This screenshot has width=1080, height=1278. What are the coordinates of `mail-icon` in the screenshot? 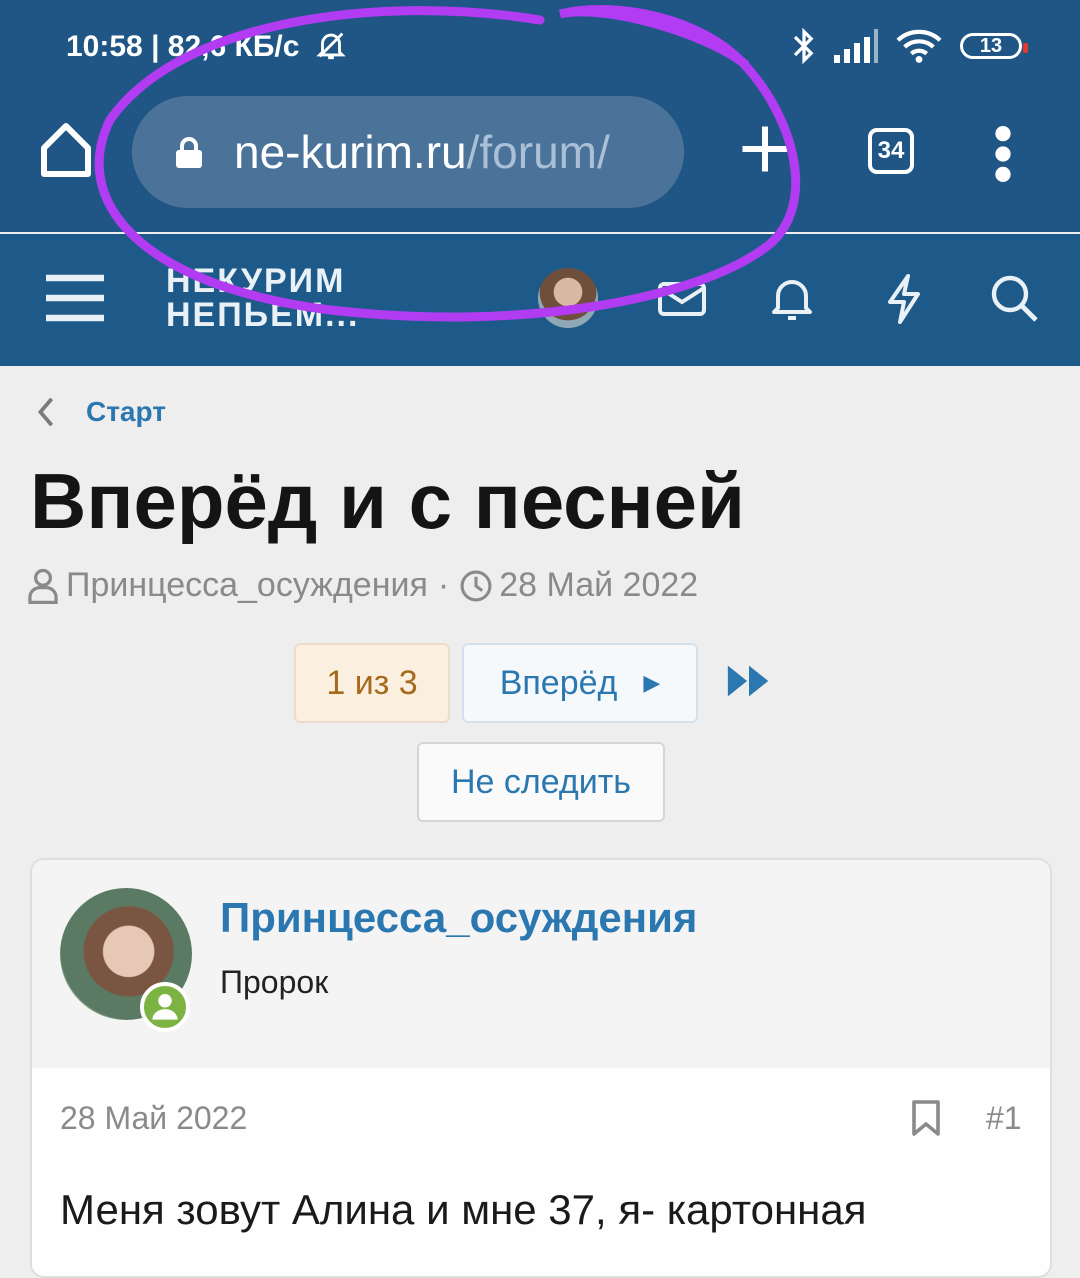 It's located at (682, 298).